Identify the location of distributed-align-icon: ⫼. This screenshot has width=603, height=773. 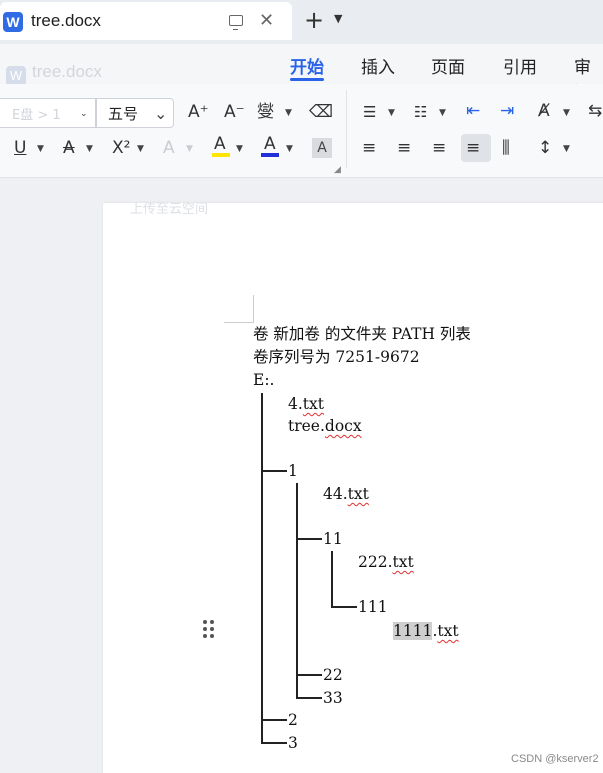
(506, 148).